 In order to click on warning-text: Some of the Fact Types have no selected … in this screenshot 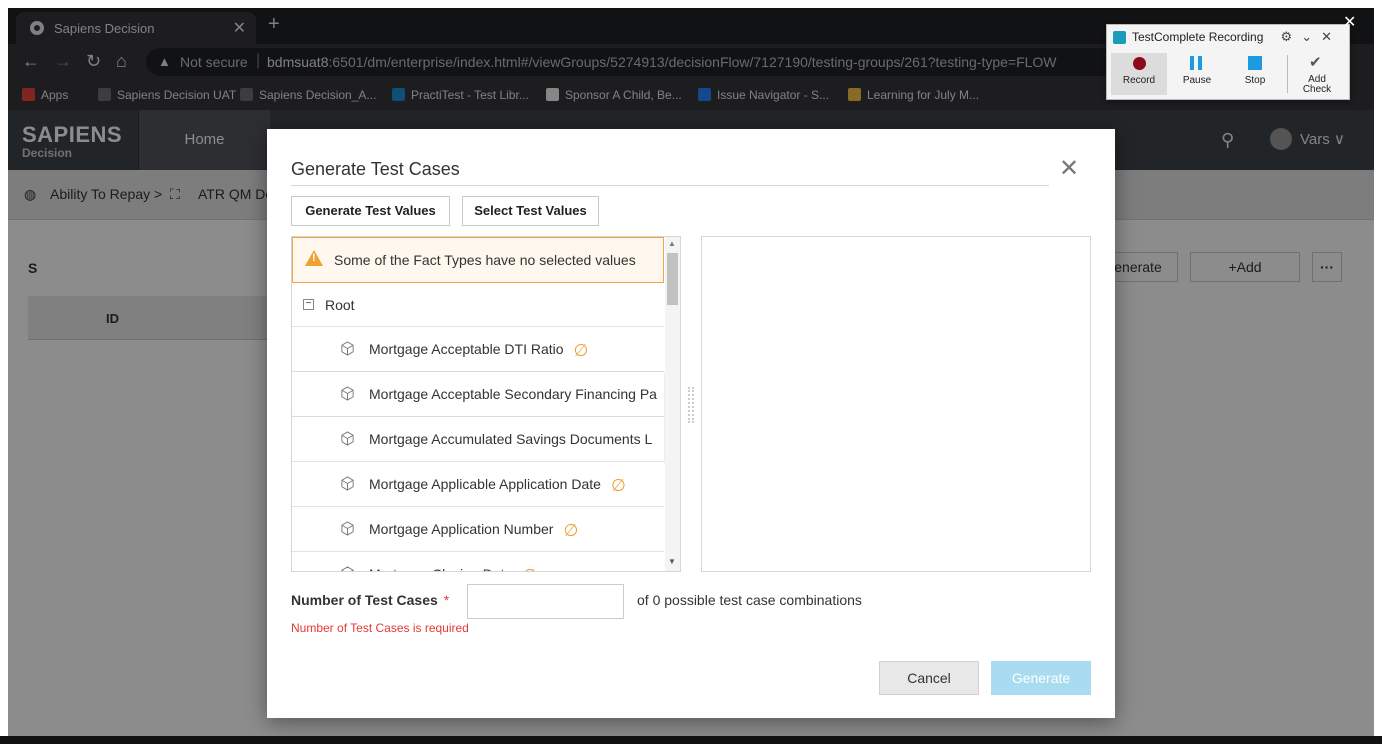, I will do `click(485, 260)`.